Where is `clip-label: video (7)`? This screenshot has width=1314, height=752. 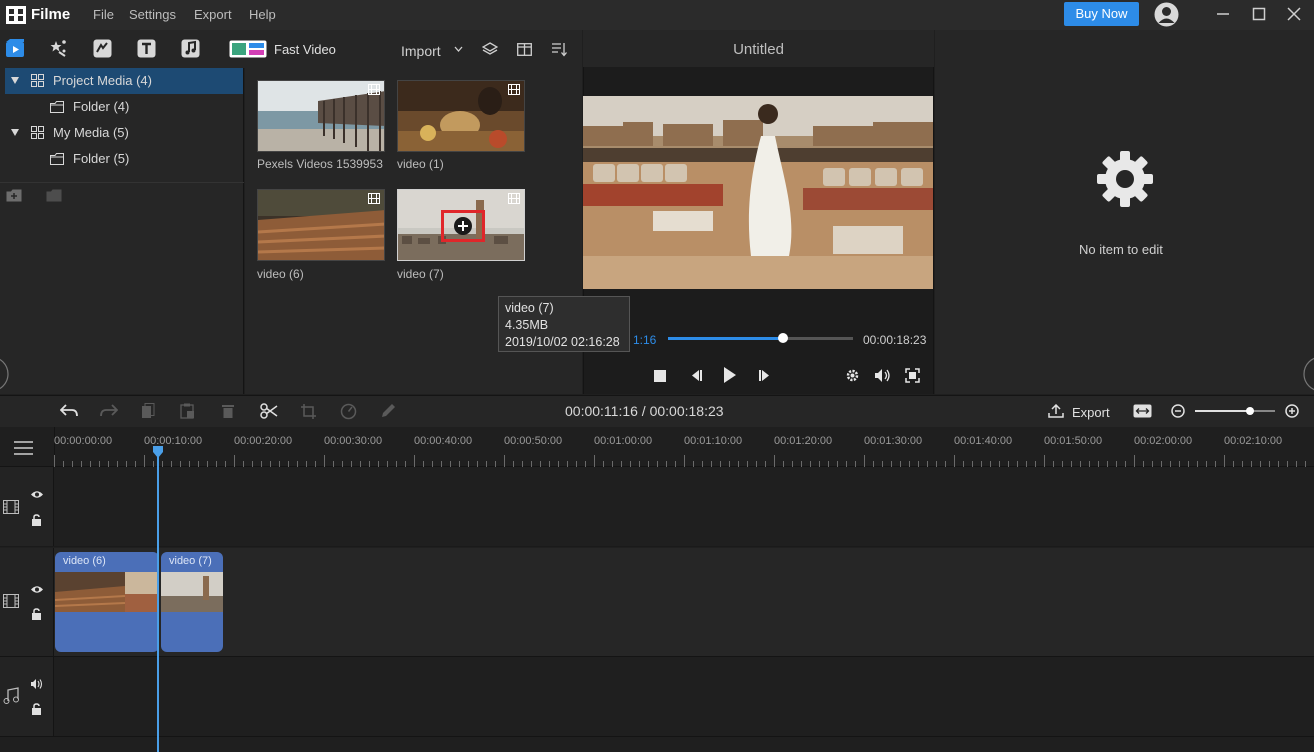 clip-label: video (7) is located at coordinates (190, 561).